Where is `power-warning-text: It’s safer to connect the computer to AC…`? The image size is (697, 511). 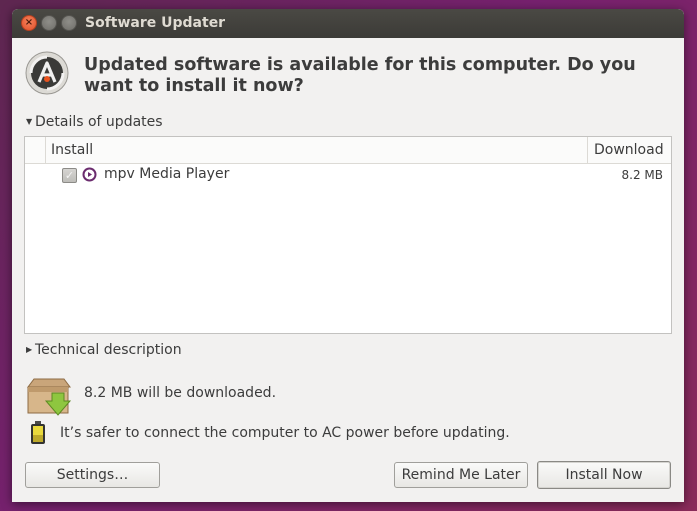
power-warning-text: It’s safer to connect the computer to AC… is located at coordinates (285, 433).